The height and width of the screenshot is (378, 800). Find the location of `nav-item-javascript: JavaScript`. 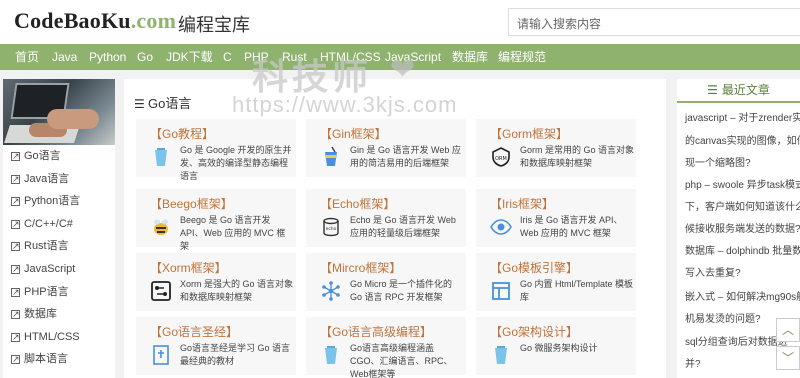

nav-item-javascript: JavaScript is located at coordinates (413, 57).